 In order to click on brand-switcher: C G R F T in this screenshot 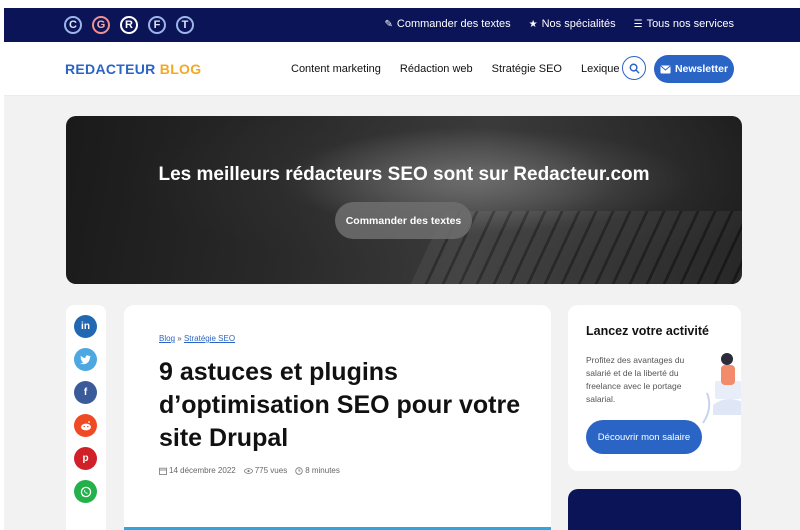, I will do `click(129, 25)`.